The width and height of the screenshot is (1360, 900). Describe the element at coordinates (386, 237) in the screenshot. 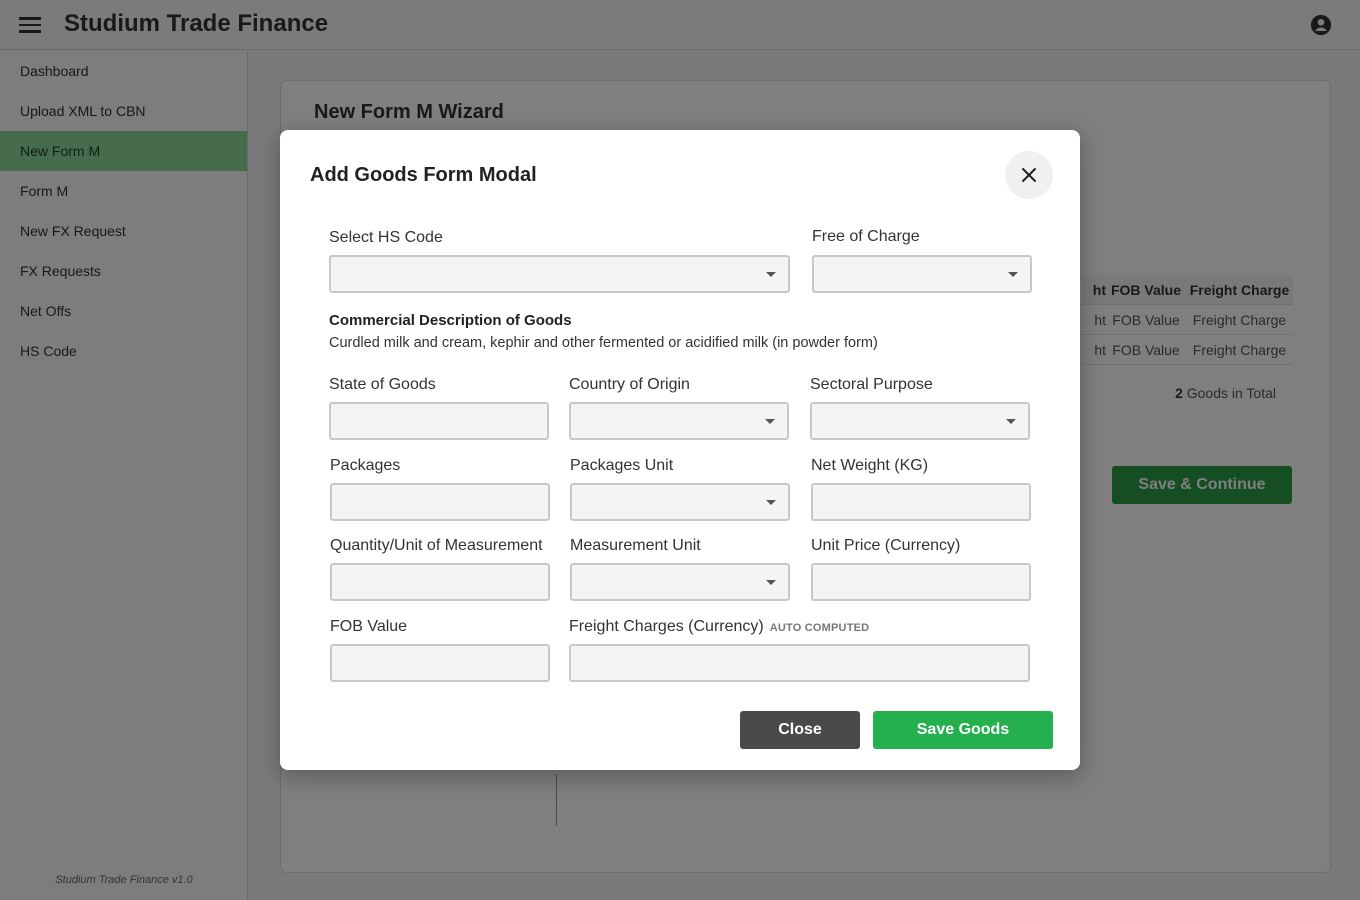

I see `hs-code-label: Select HS Code` at that location.